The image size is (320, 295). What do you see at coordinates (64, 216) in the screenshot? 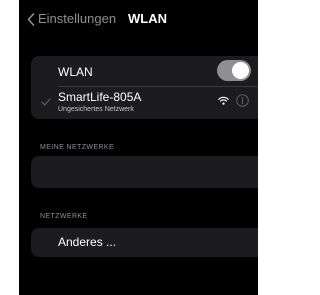
I see `networks-header: NETZWERKE` at bounding box center [64, 216].